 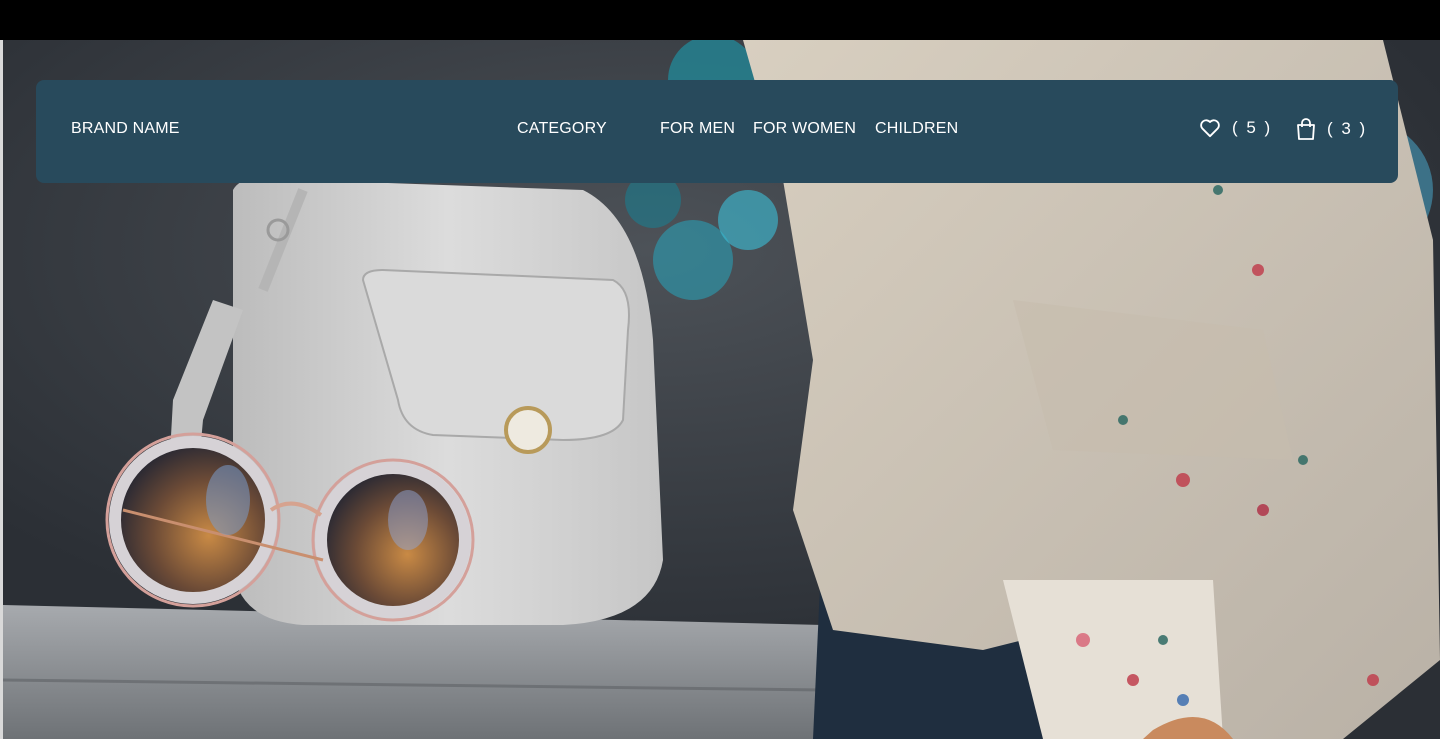 What do you see at coordinates (1210, 128) in the screenshot?
I see `heart-icon` at bounding box center [1210, 128].